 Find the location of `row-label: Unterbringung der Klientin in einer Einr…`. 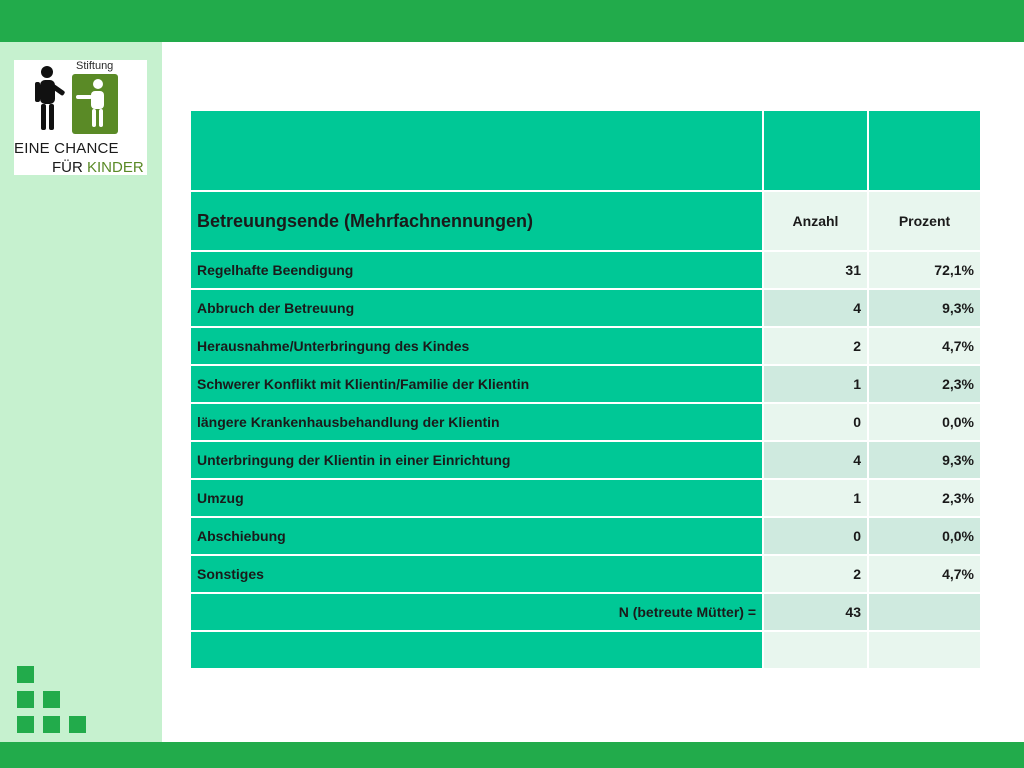

row-label: Unterbringung der Klientin in einer Einr… is located at coordinates (476, 460).